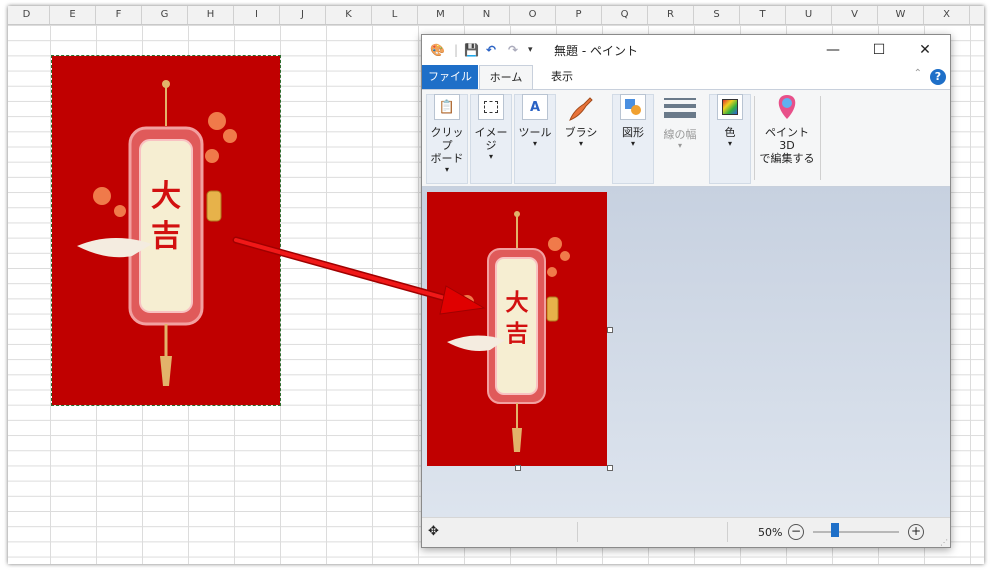 This screenshot has height=572, width=992. Describe the element at coordinates (855, 15) in the screenshot. I see `column-header: V` at that location.